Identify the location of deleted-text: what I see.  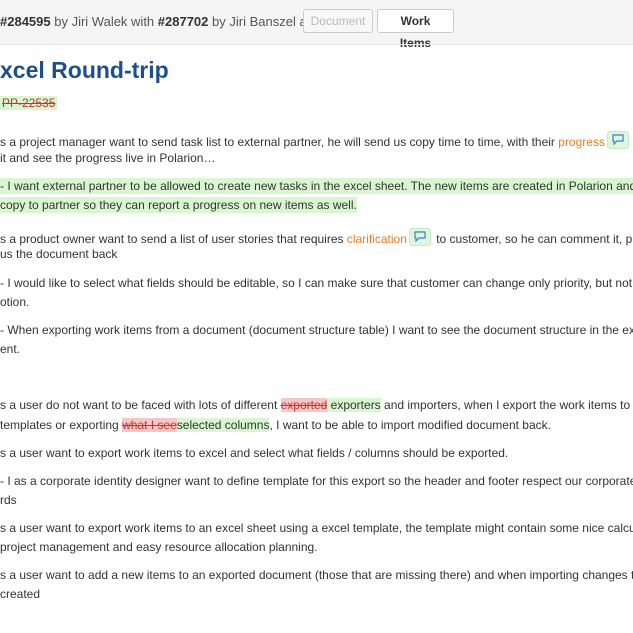
(149, 425).